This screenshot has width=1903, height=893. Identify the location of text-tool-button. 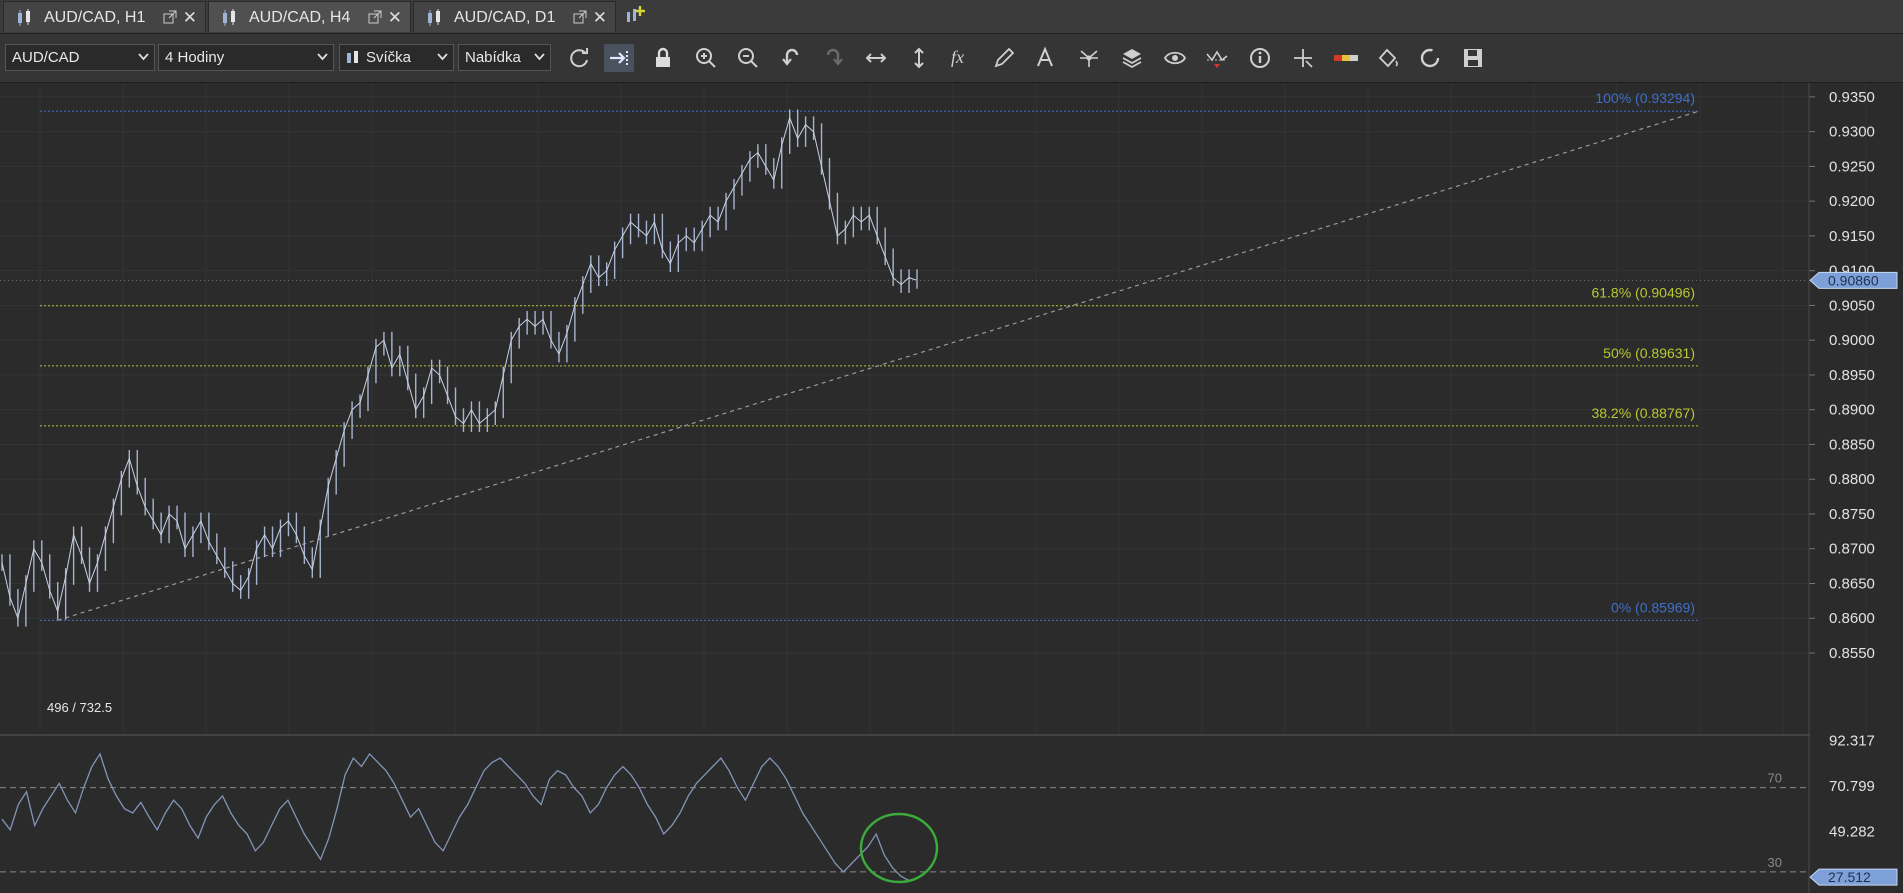
(1046, 58).